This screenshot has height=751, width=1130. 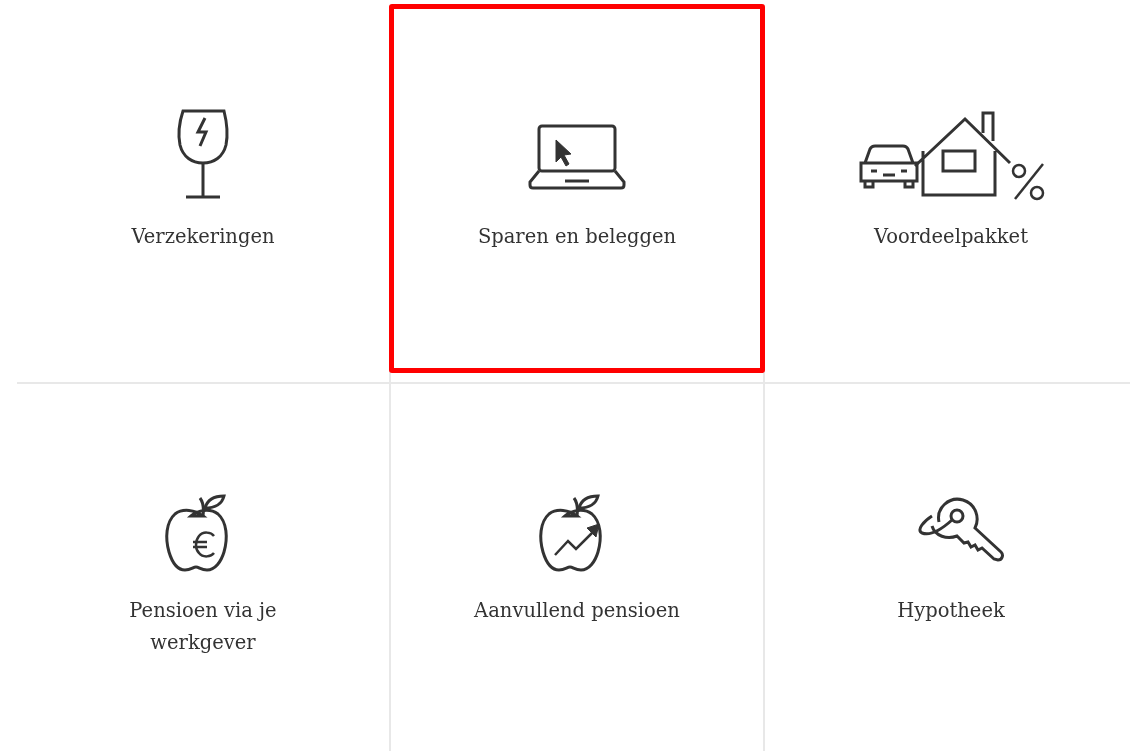 What do you see at coordinates (951, 237) in the screenshot?
I see `tile-label: Voordeelpakket` at bounding box center [951, 237].